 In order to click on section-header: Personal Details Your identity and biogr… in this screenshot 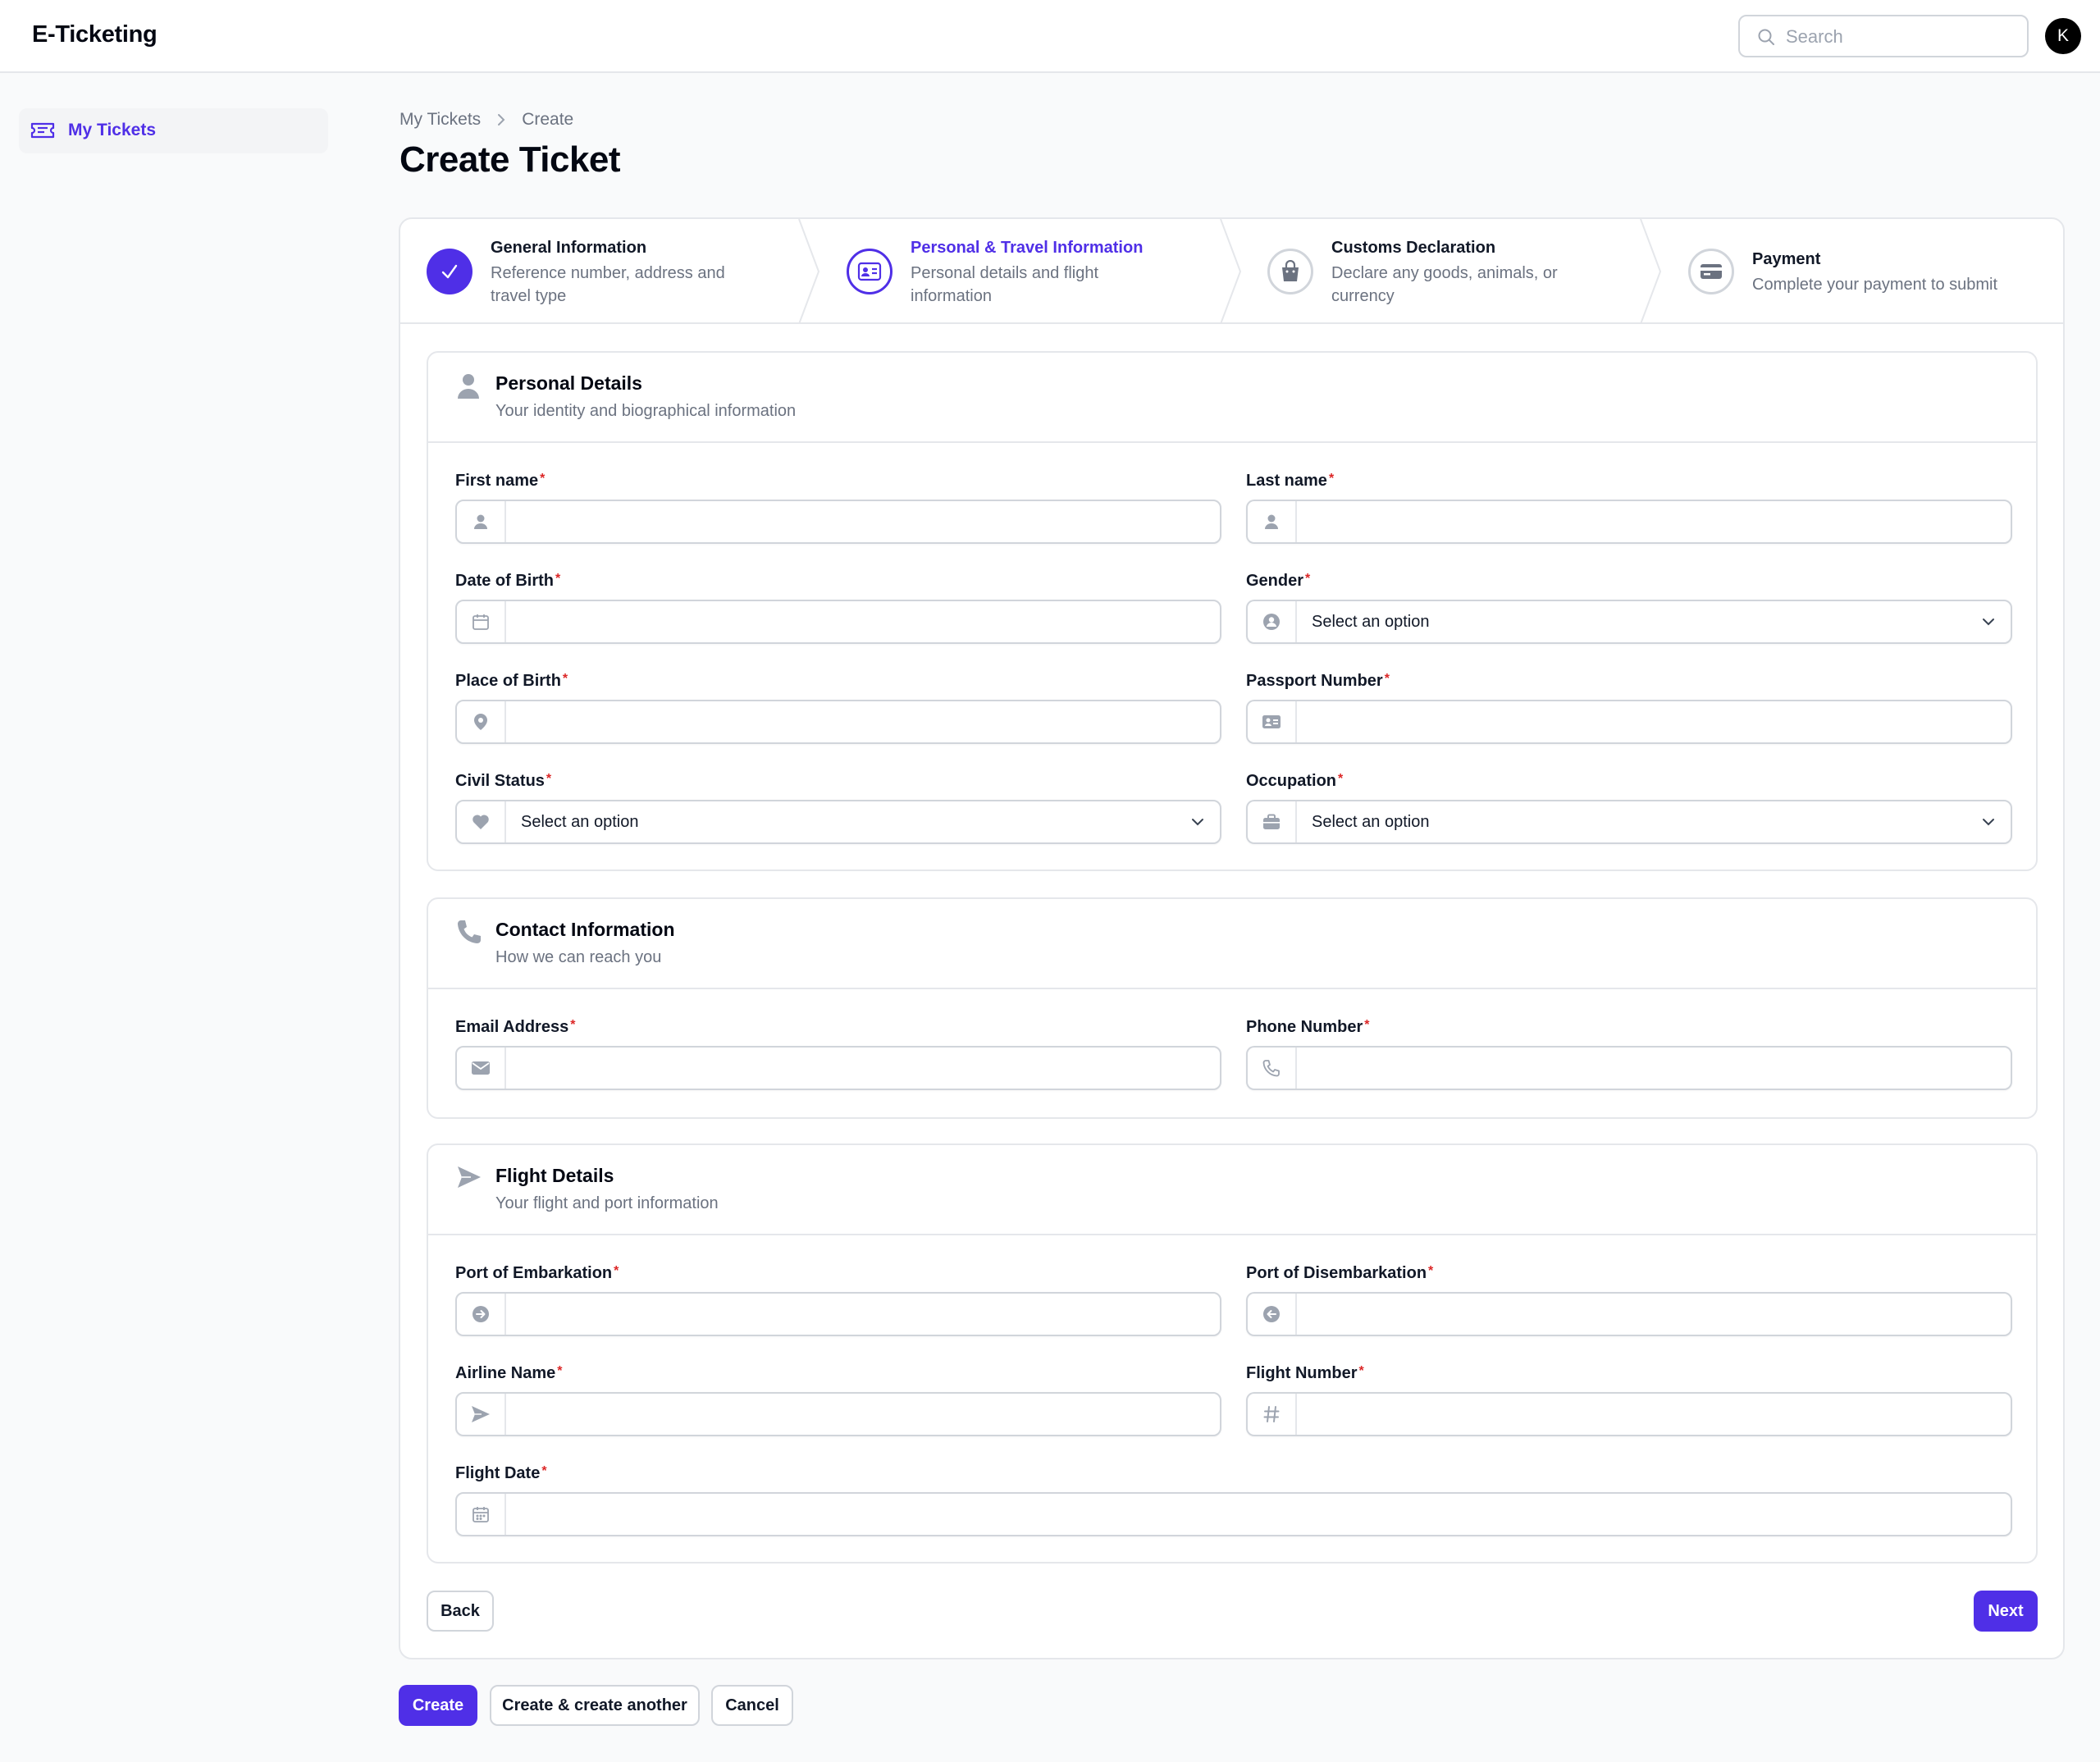, I will do `click(1232, 398)`.